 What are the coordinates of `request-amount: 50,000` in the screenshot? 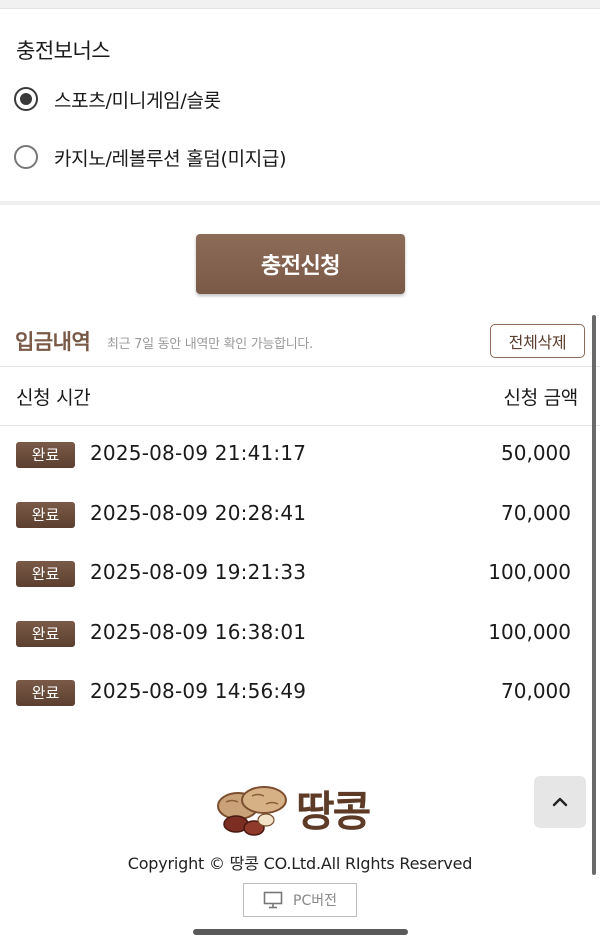 It's located at (536, 453).